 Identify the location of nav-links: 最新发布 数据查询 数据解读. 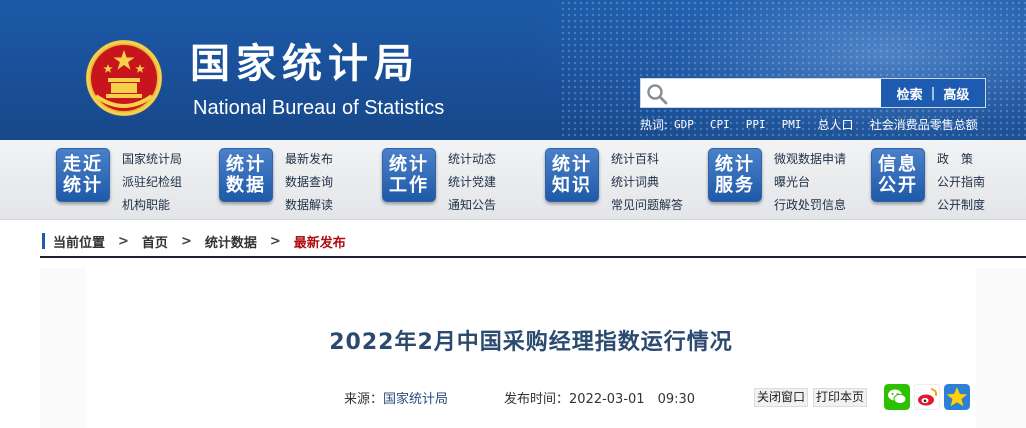
(340, 182).